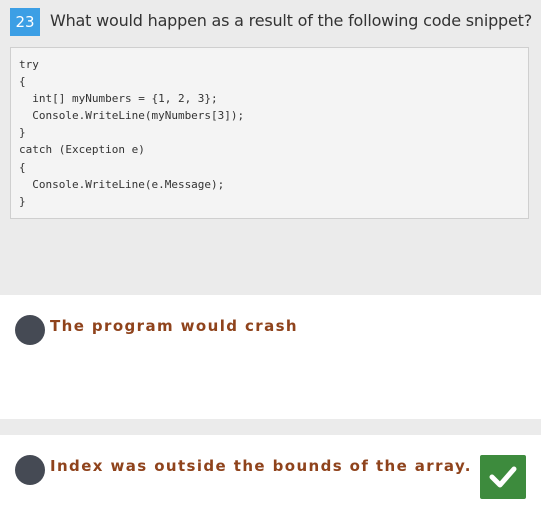  I want to click on correct-answer-badge, so click(503, 477).